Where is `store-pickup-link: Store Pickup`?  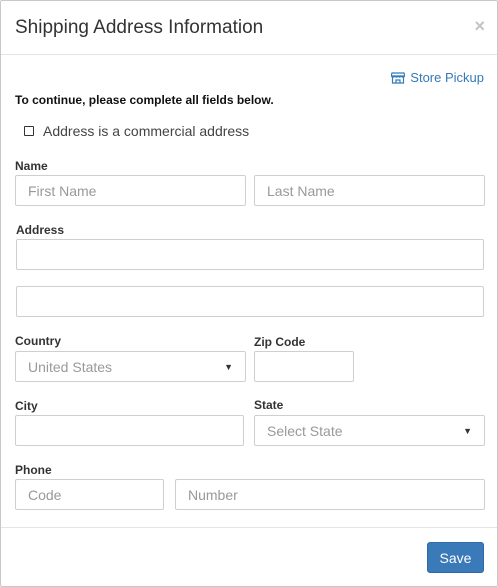
store-pickup-link: Store Pickup is located at coordinates (437, 77).